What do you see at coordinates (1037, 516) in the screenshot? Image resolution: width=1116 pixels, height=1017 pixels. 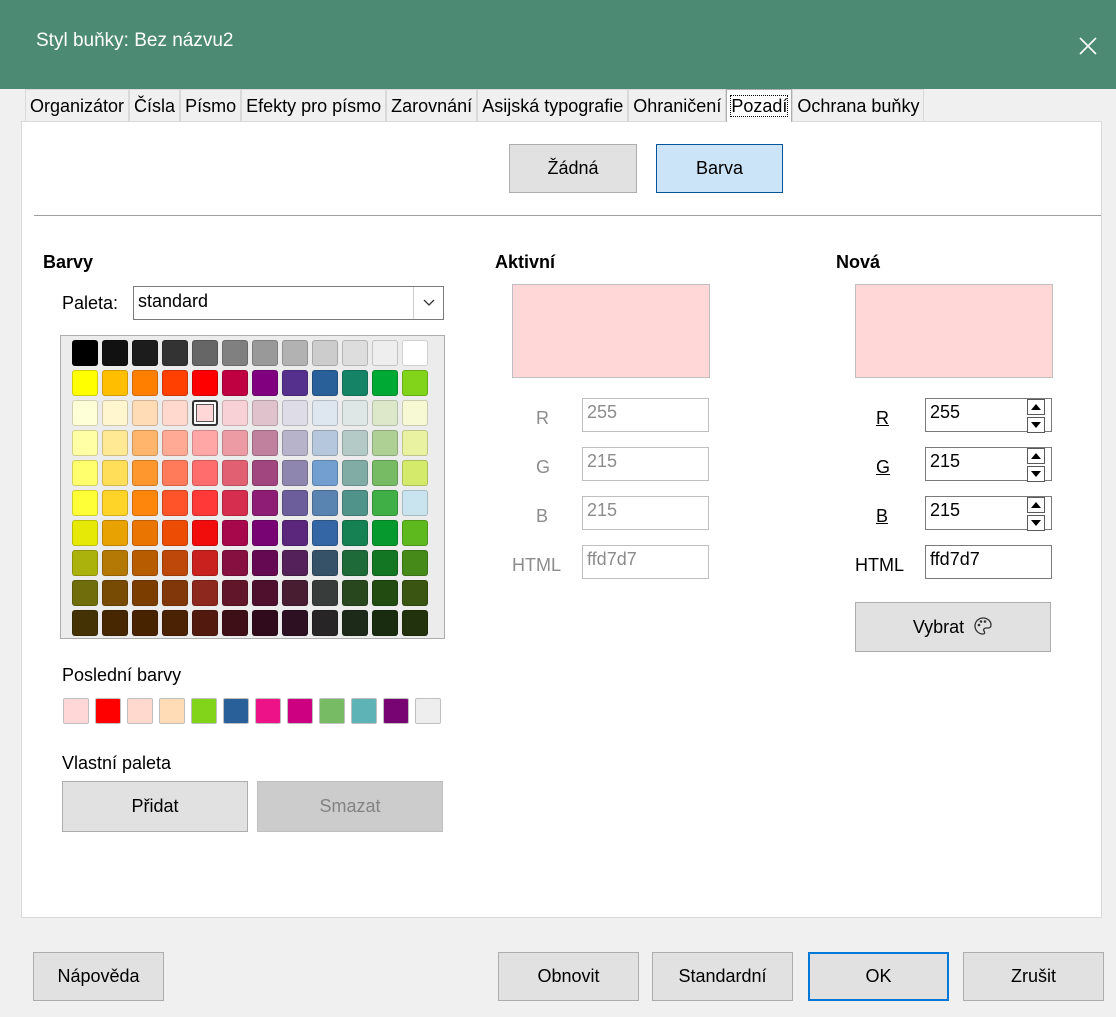 I see `b-spinner` at bounding box center [1037, 516].